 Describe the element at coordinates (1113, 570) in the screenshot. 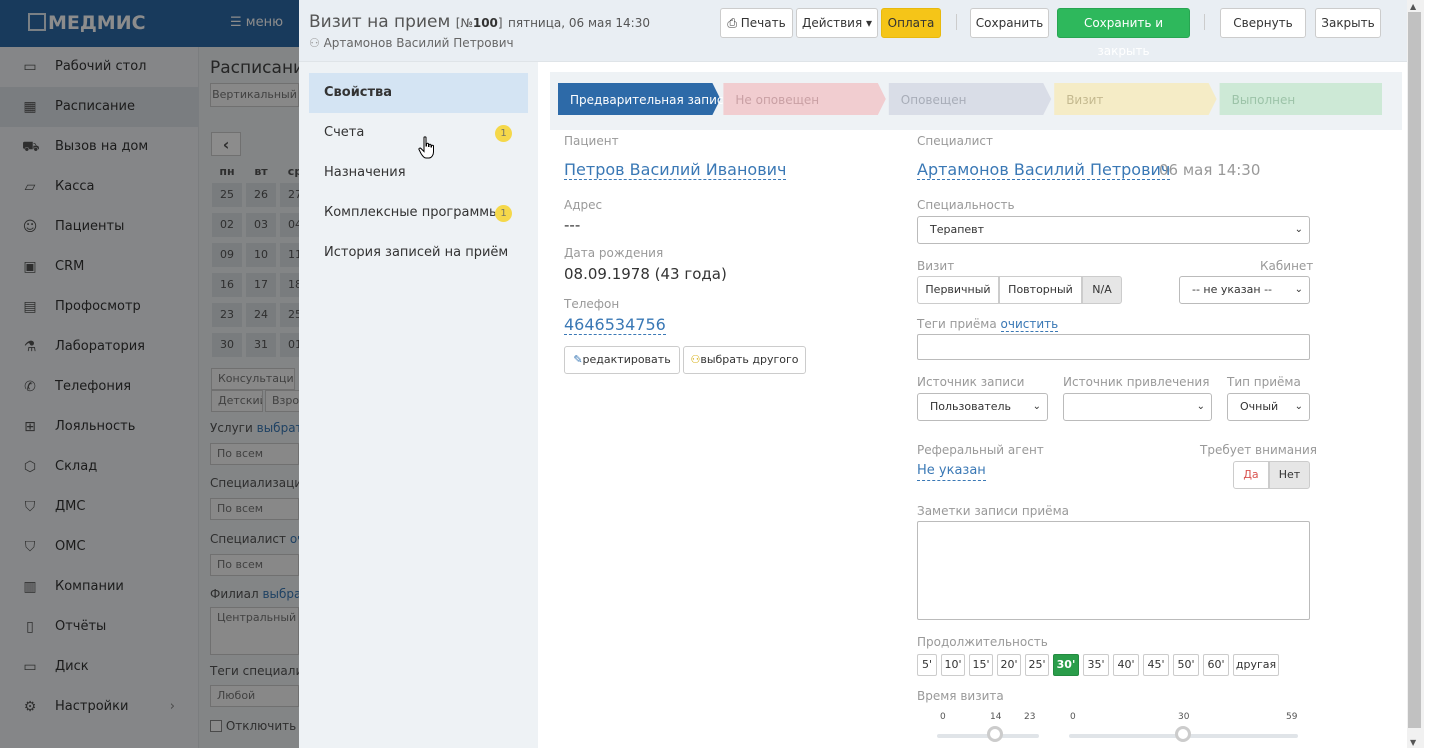

I see `notes-textarea` at that location.